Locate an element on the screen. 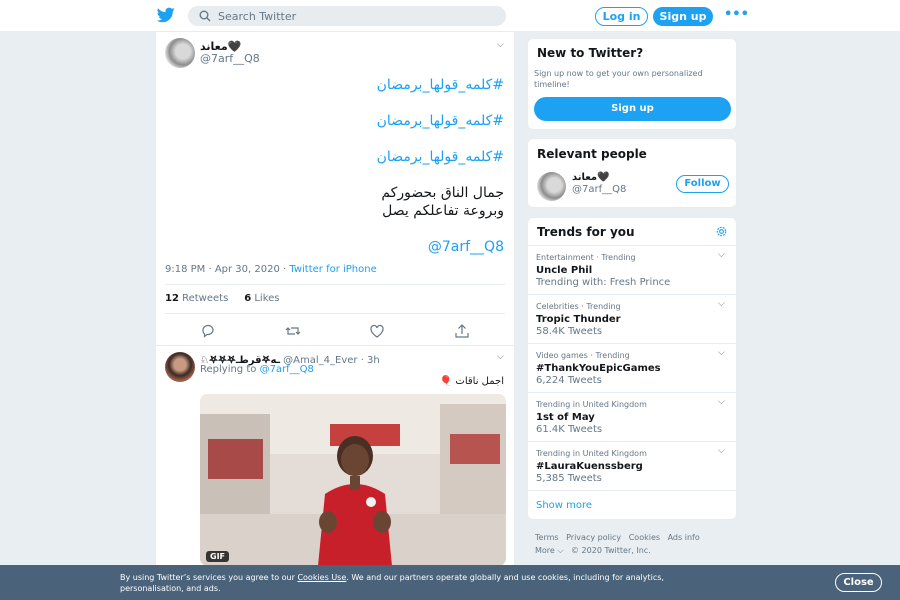 This screenshot has height=600, width=900. trend-name: 1st of May is located at coordinates (565, 417).